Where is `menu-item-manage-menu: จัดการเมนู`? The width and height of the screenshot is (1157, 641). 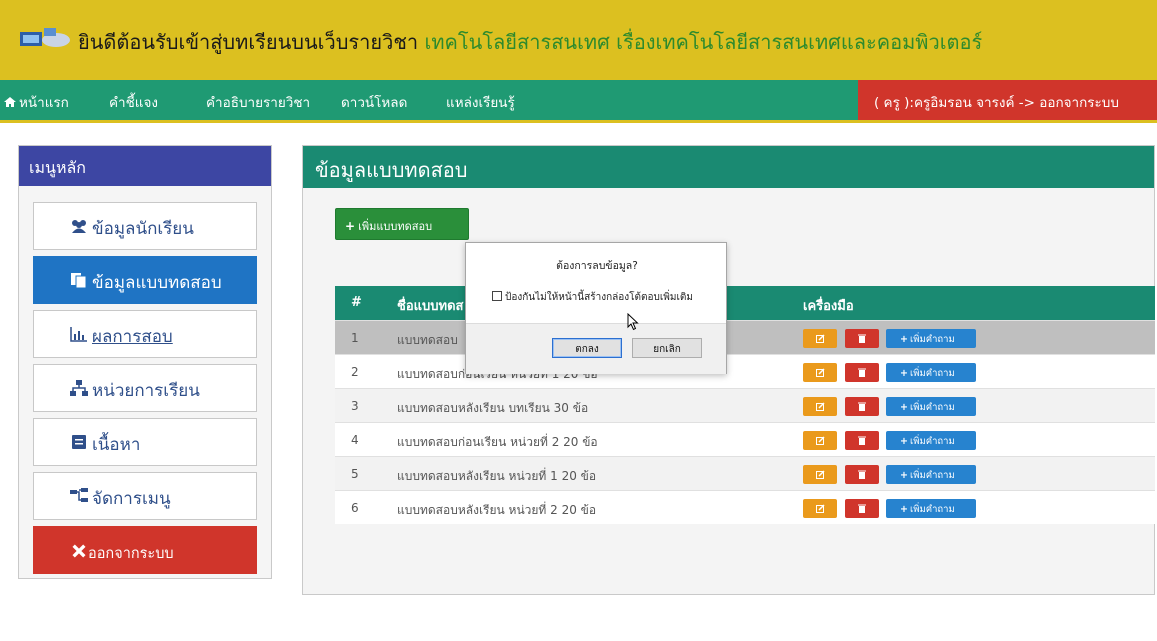
menu-item-manage-menu: จัดการเมนู is located at coordinates (145, 496).